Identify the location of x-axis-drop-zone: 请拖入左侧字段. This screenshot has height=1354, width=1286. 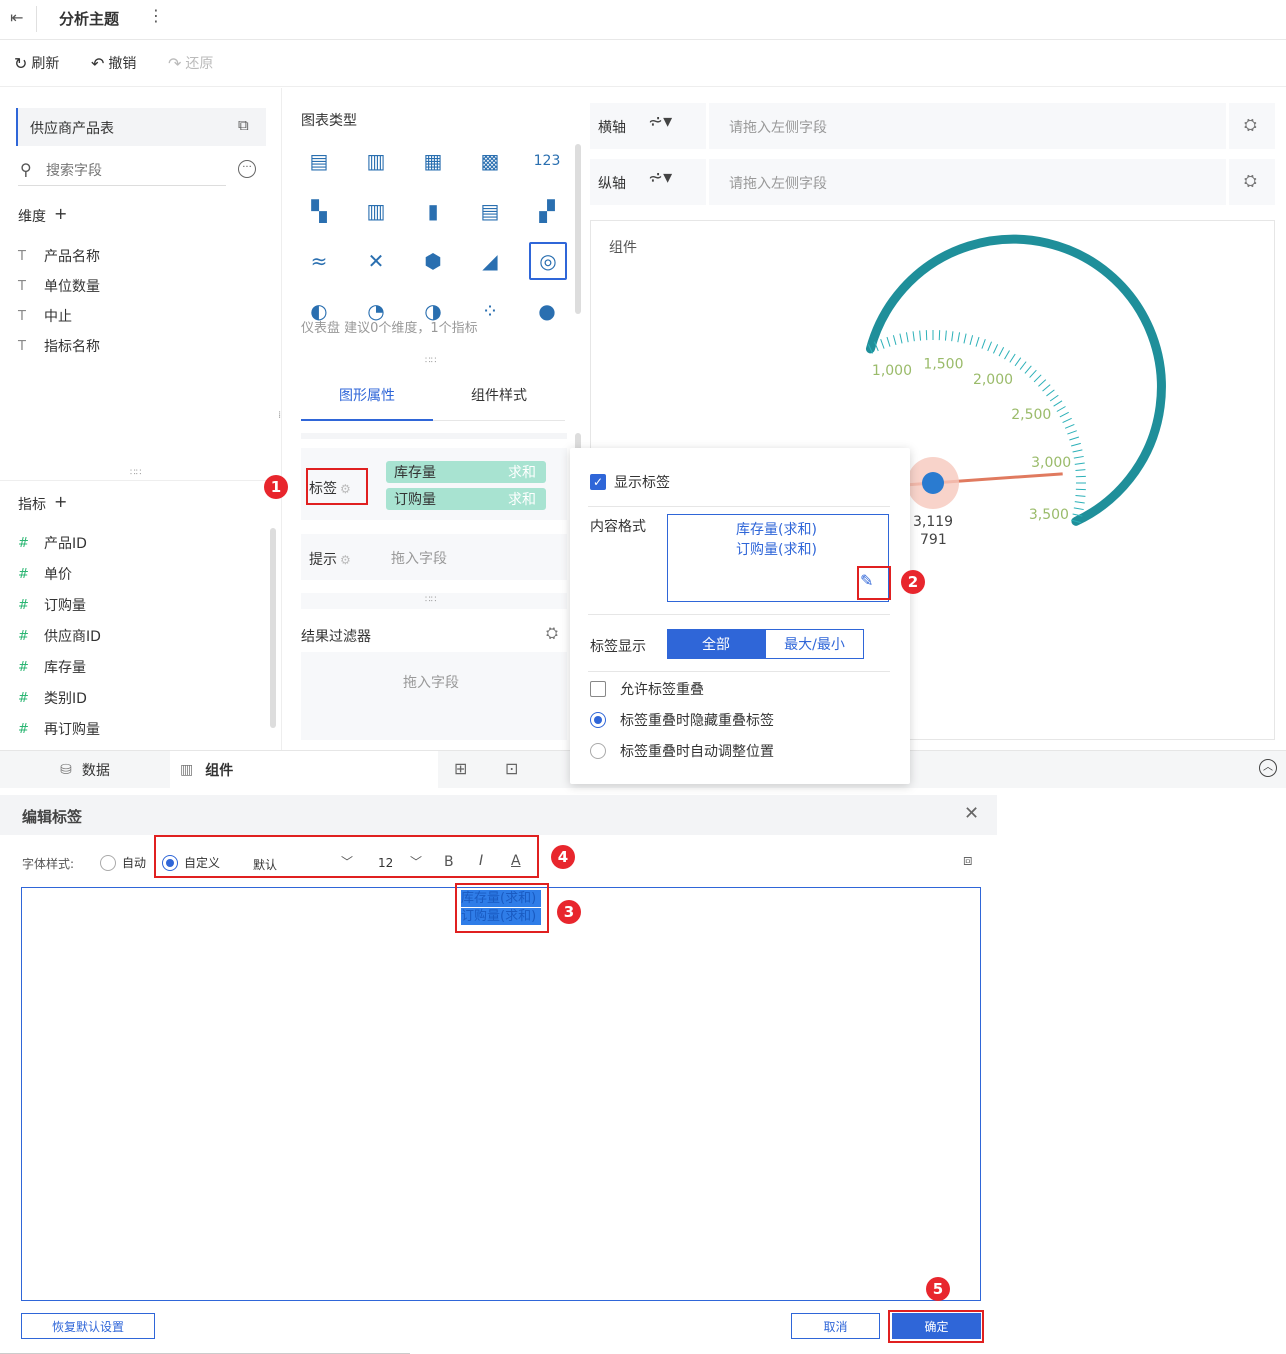
(967, 126).